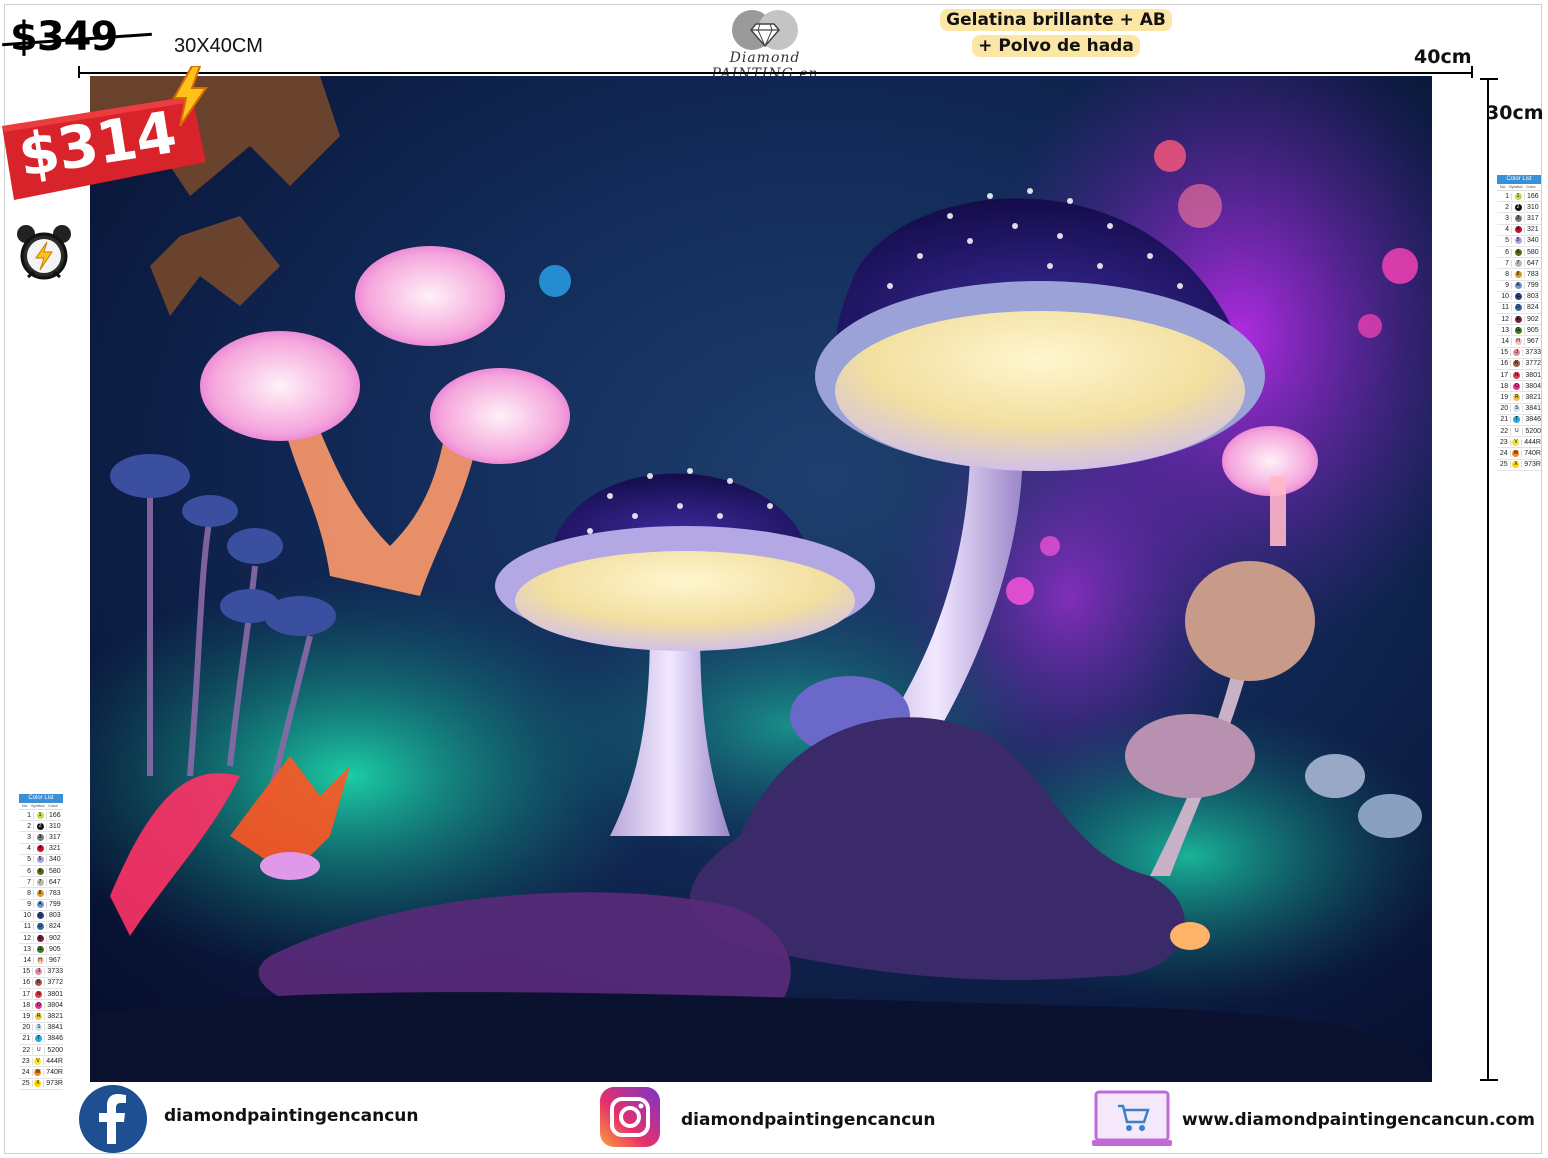  I want to click on color-symbol: A, so click(1518, 286).